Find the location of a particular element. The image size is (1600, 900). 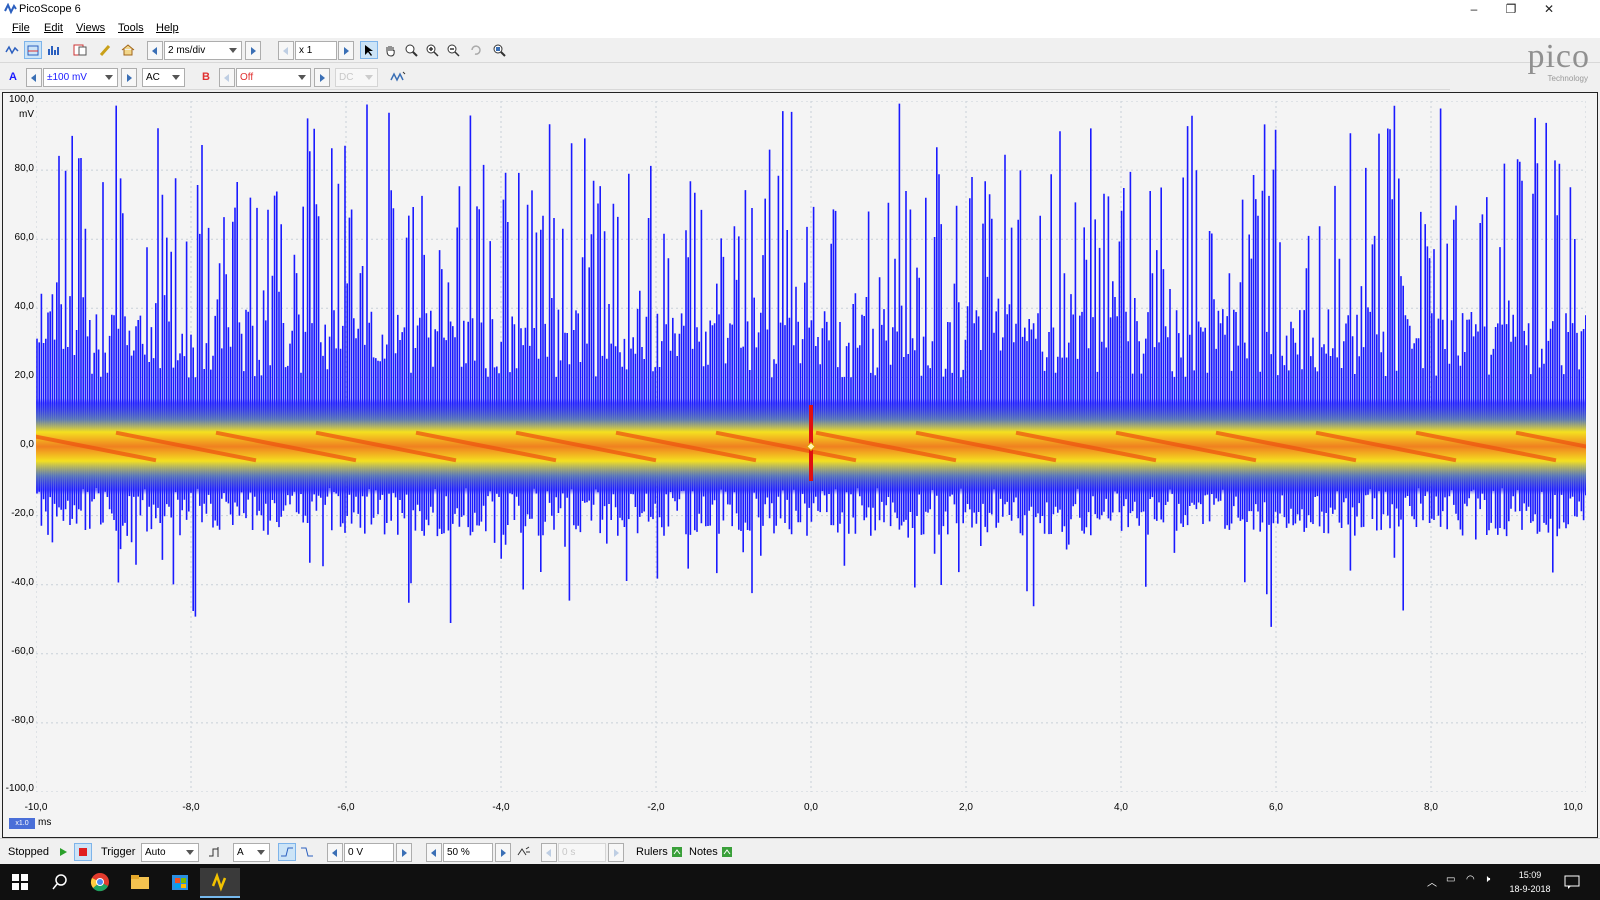

zoom-out-icon is located at coordinates (453, 50).